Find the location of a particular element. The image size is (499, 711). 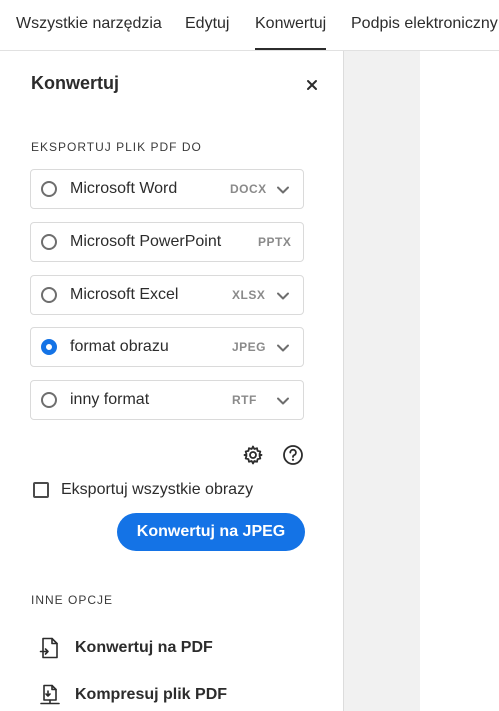

tool-label: Kompresuj plik PDF is located at coordinates (151, 694).